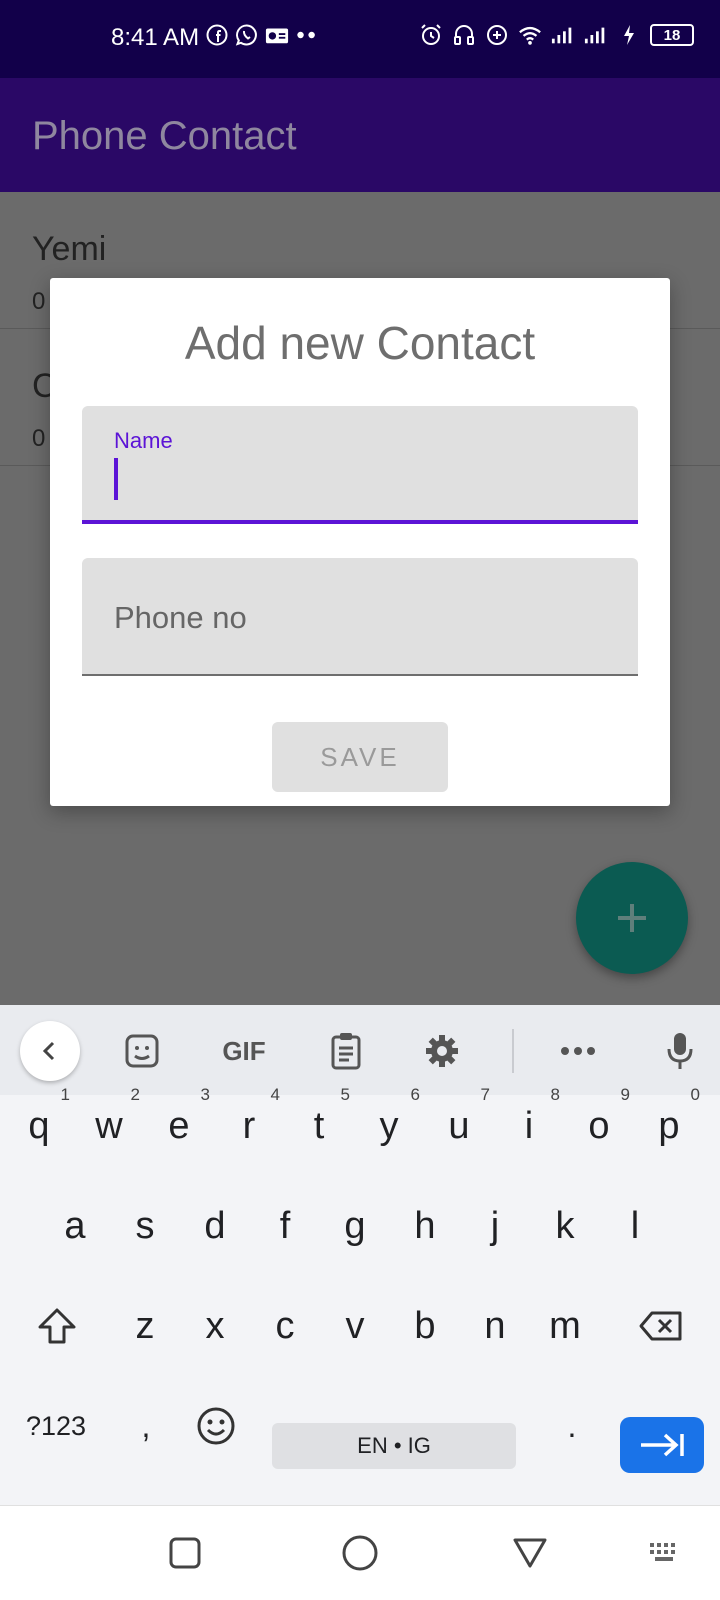  I want to click on key-x: x, so click(215, 1326).